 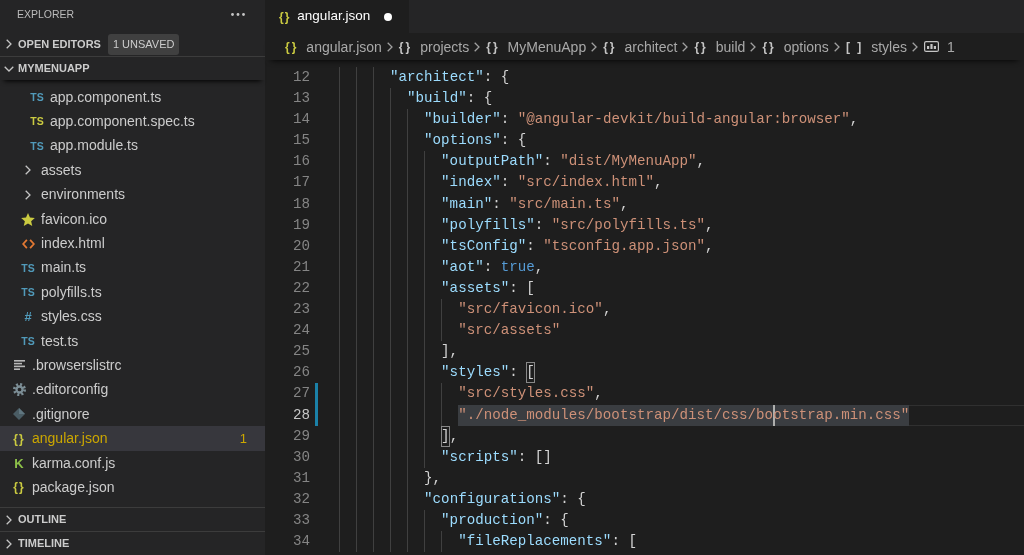 I want to click on file-item: .editorconfig, so click(x=132, y=390).